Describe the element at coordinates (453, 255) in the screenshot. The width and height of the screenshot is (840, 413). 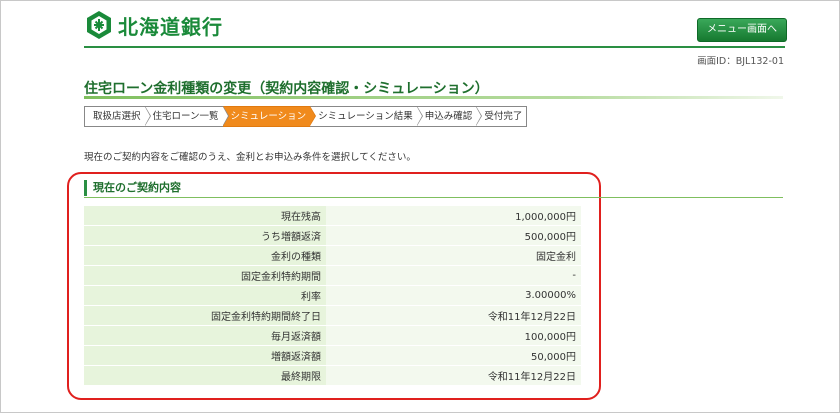
I see `row-value: 固定金利` at that location.